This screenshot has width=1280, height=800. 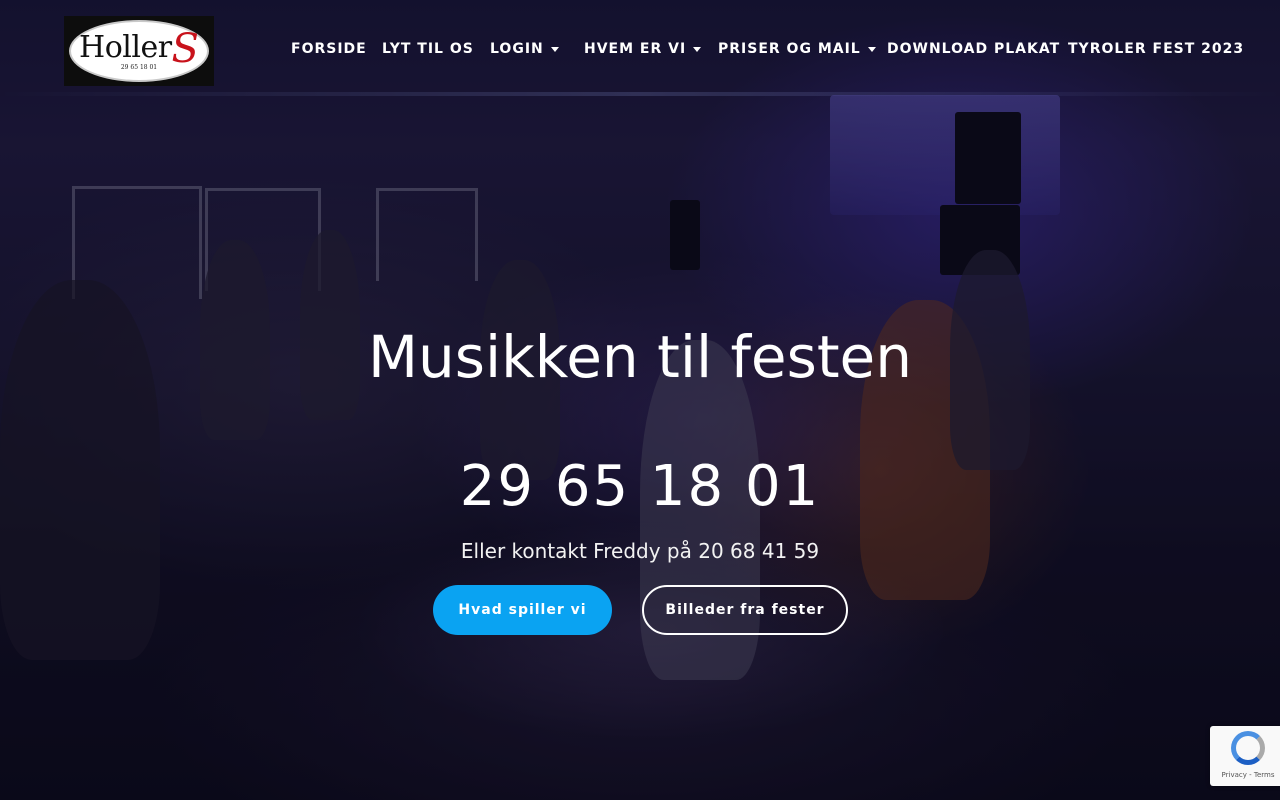 What do you see at coordinates (139, 67) in the screenshot?
I see `logo-phone: 29 65 18 01` at bounding box center [139, 67].